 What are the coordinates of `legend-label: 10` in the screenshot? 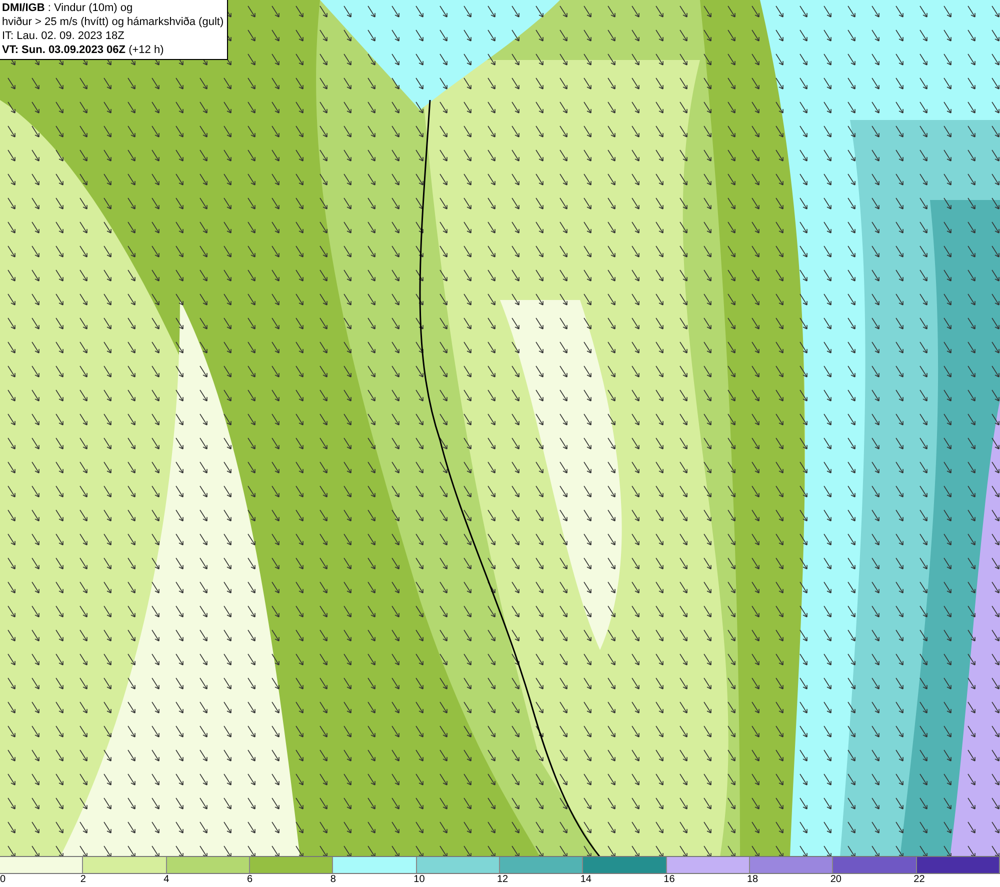 It's located at (419, 880).